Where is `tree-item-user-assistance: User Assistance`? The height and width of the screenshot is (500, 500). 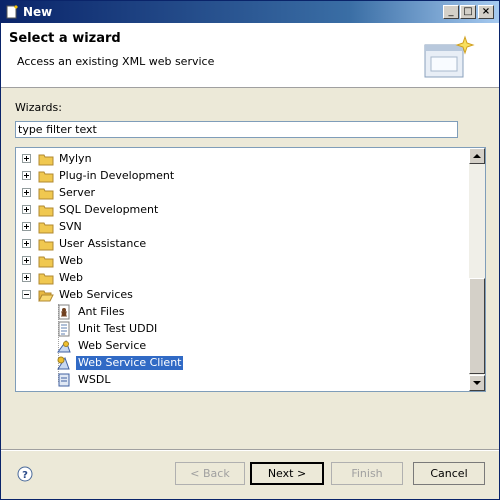 tree-item-user-assistance: User Assistance is located at coordinates (242, 244).